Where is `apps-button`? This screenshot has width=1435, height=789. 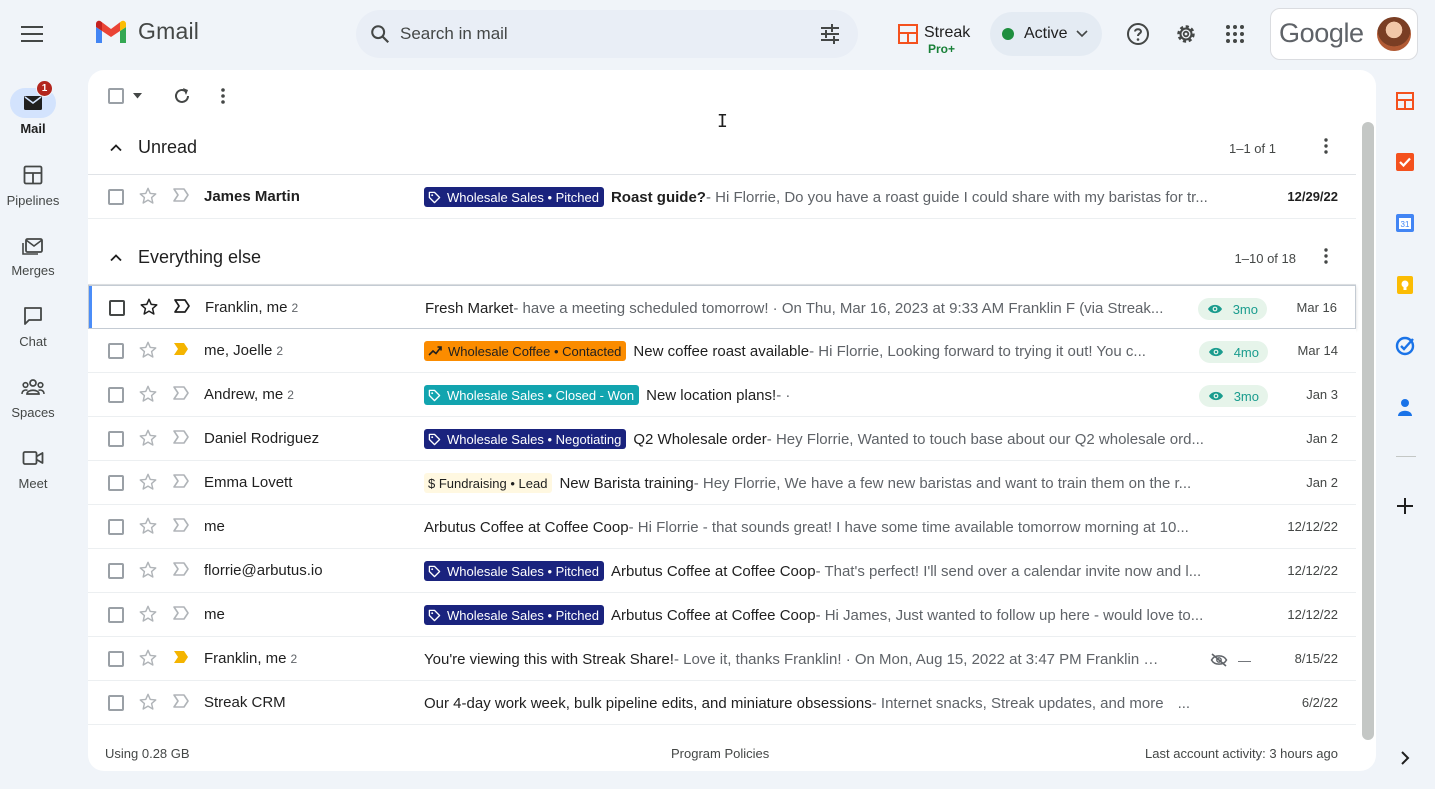 apps-button is located at coordinates (1235, 34).